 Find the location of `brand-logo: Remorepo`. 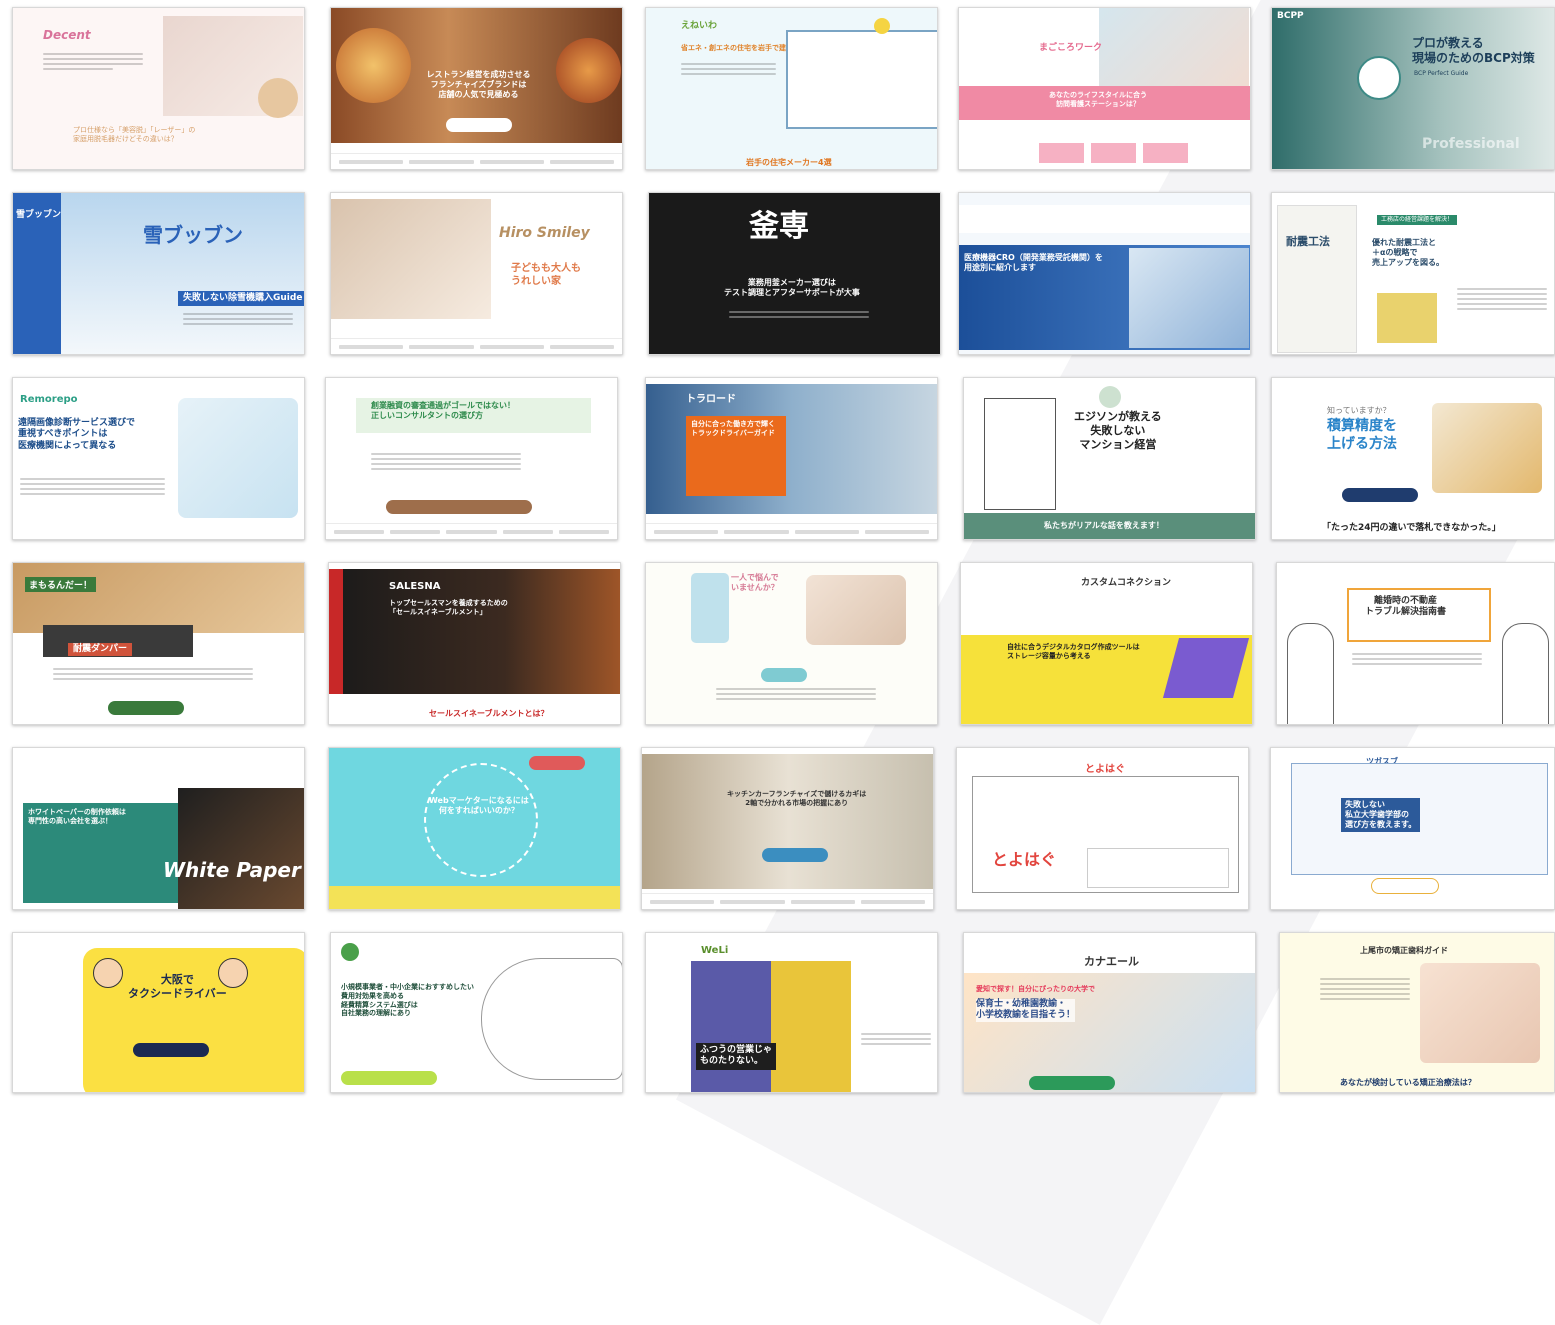

brand-logo: Remorepo is located at coordinates (49, 399).